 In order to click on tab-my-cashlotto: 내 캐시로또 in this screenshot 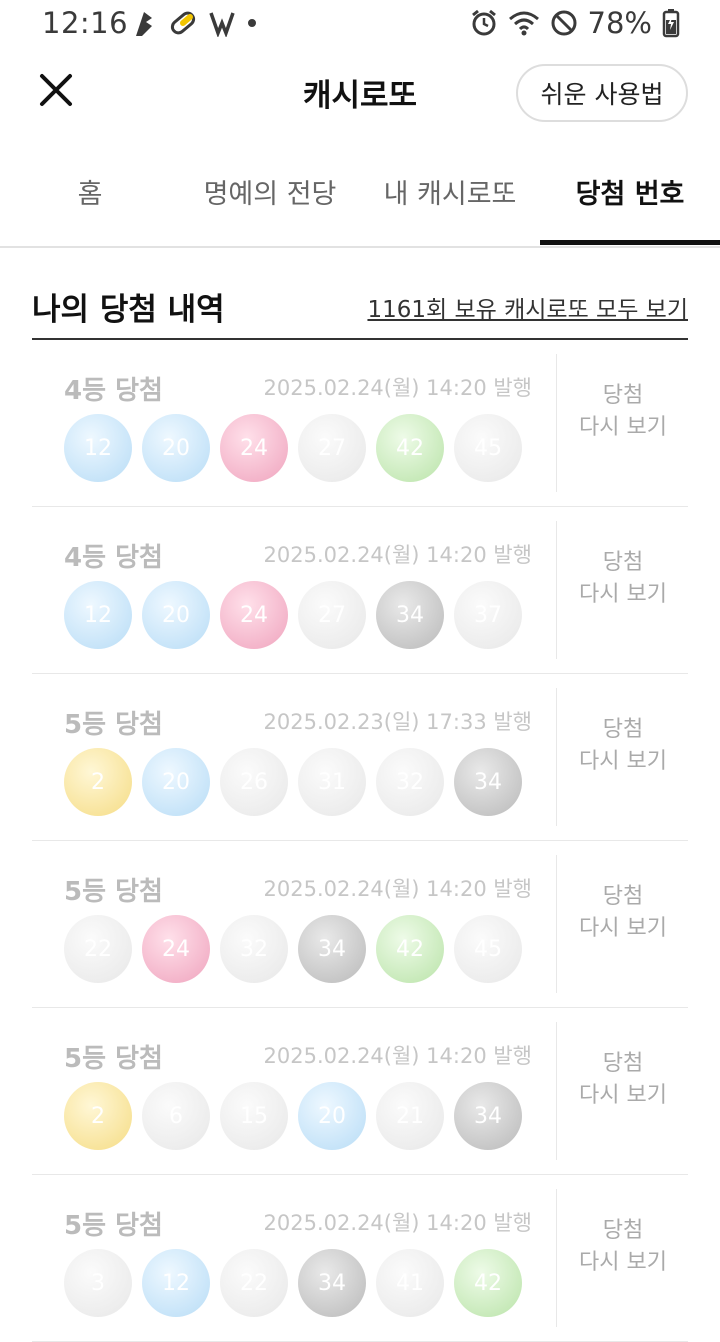, I will do `click(450, 191)`.